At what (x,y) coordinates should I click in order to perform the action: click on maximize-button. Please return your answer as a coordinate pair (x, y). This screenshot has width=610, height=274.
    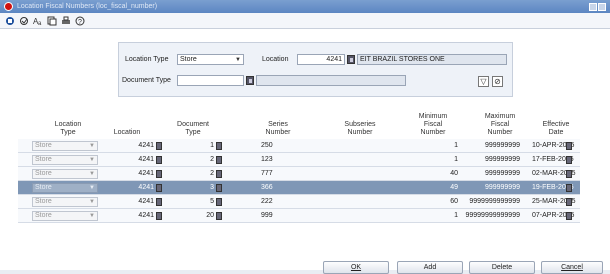
    Looking at the image, I should click on (602, 6).